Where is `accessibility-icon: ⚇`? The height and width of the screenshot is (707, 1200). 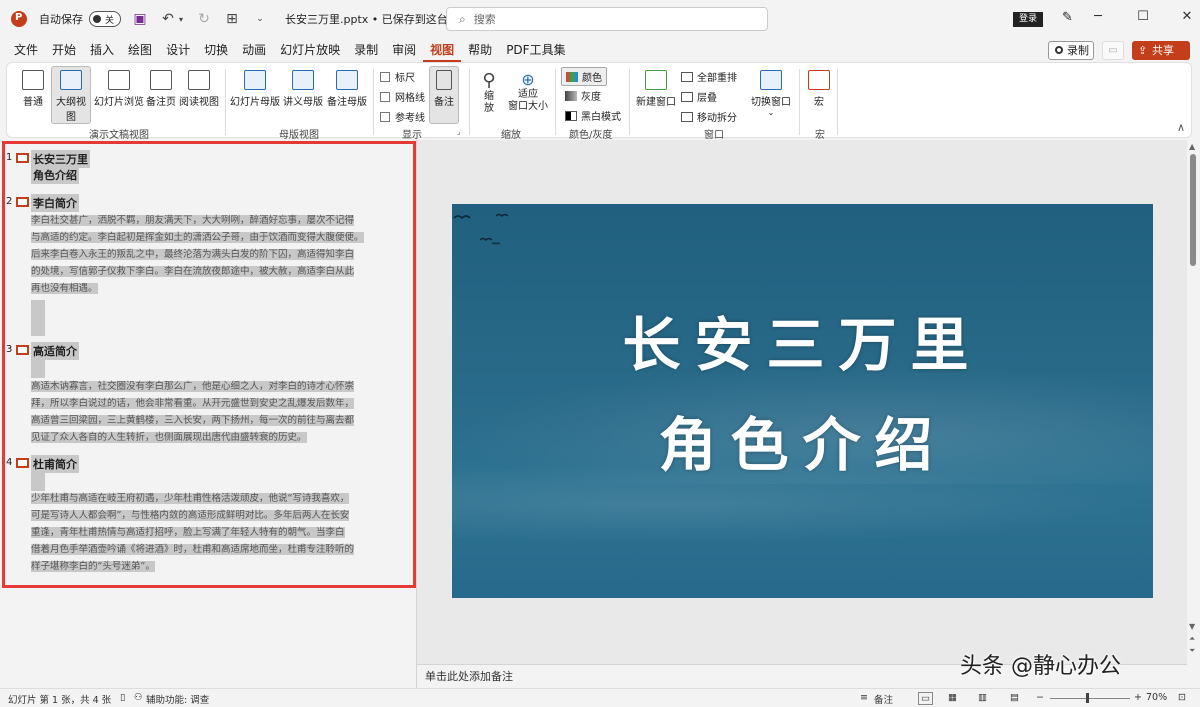
accessibility-icon: ⚇ is located at coordinates (138, 697).